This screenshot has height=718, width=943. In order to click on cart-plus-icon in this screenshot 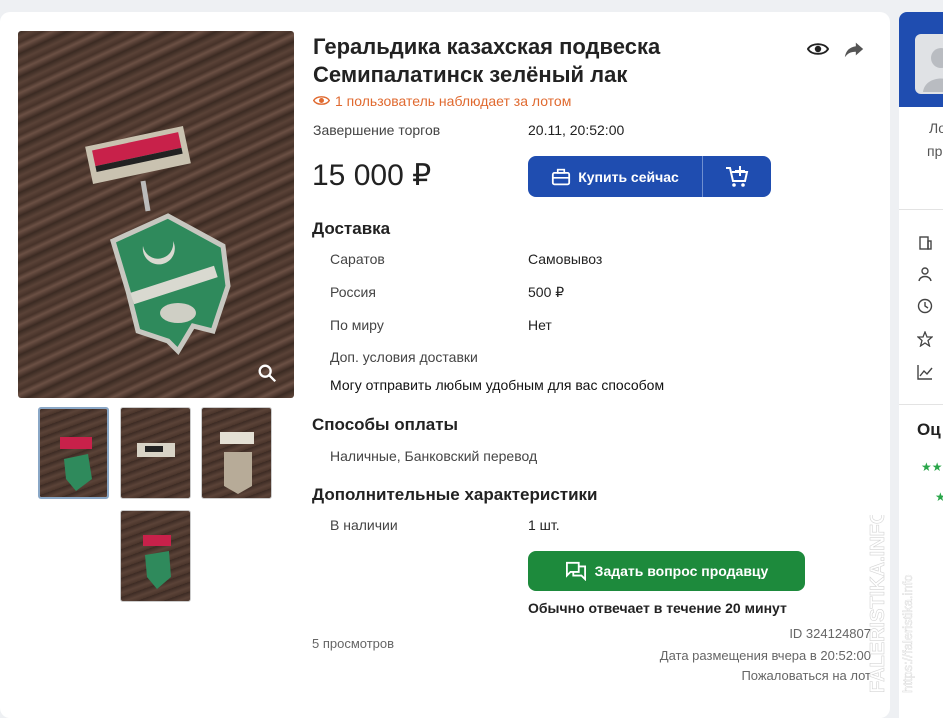, I will do `click(737, 176)`.